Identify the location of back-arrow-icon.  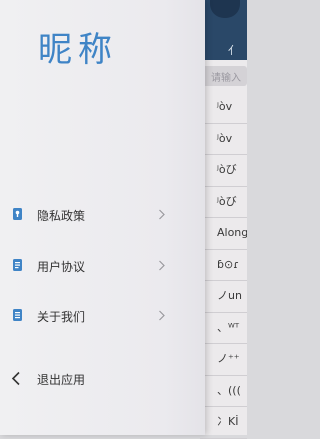
(15, 378).